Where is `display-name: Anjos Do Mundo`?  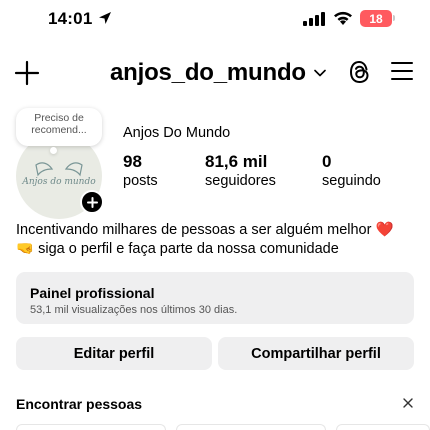
display-name: Anjos Do Mundo is located at coordinates (177, 133).